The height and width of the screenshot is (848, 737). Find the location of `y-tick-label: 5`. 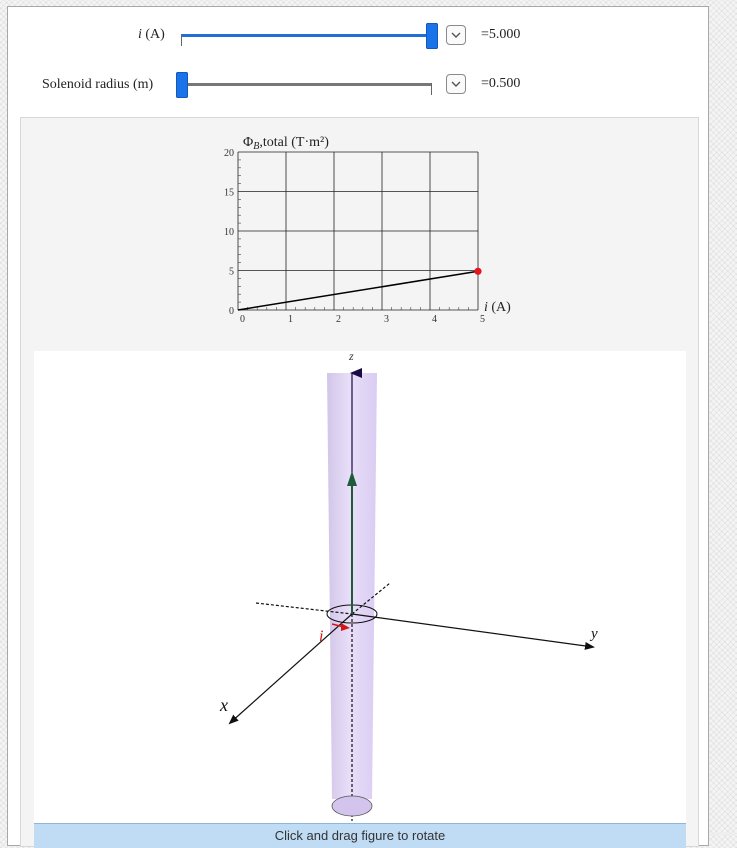

y-tick-label: 5 is located at coordinates (231, 272).